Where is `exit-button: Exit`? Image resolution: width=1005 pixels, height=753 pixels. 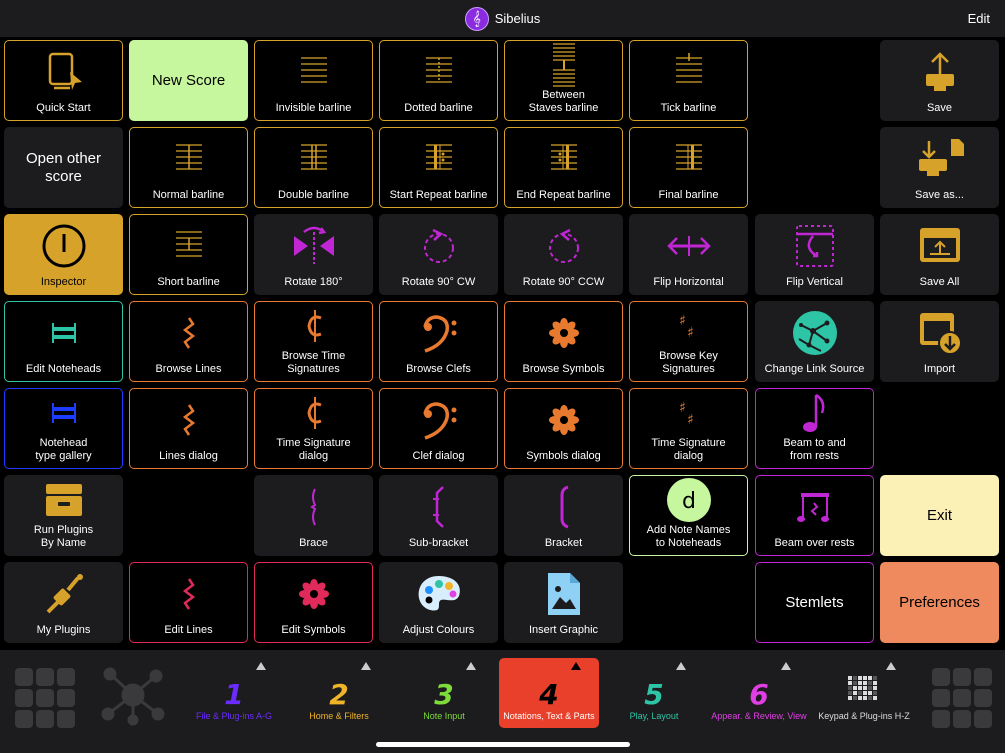
exit-button: Exit is located at coordinates (939, 515).